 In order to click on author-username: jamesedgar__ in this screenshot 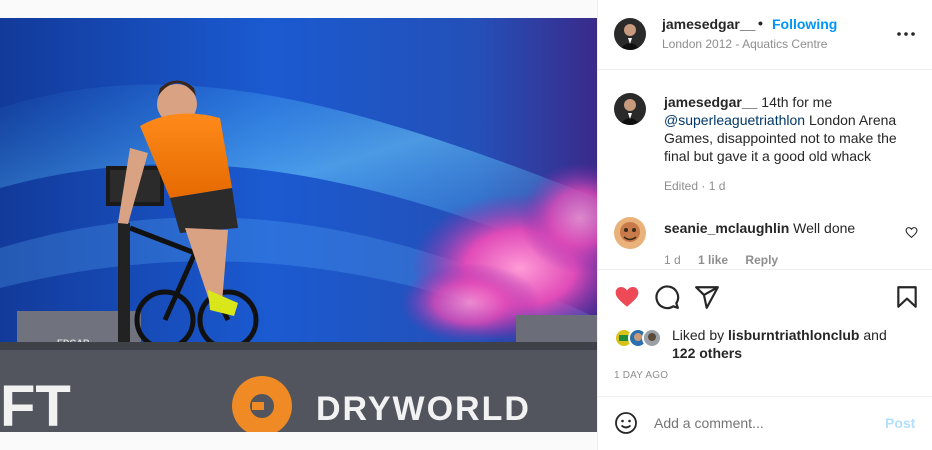, I will do `click(708, 24)`.